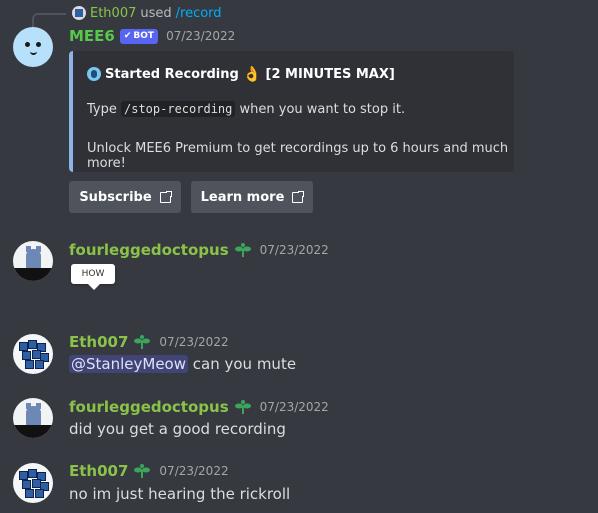 The height and width of the screenshot is (513, 598). What do you see at coordinates (156, 13) in the screenshot?
I see `reply-used-text: used` at bounding box center [156, 13].